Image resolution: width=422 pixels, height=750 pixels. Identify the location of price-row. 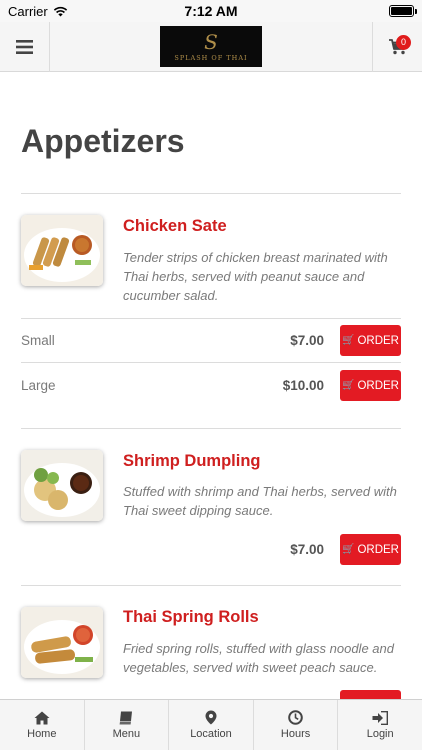
(211, 694).